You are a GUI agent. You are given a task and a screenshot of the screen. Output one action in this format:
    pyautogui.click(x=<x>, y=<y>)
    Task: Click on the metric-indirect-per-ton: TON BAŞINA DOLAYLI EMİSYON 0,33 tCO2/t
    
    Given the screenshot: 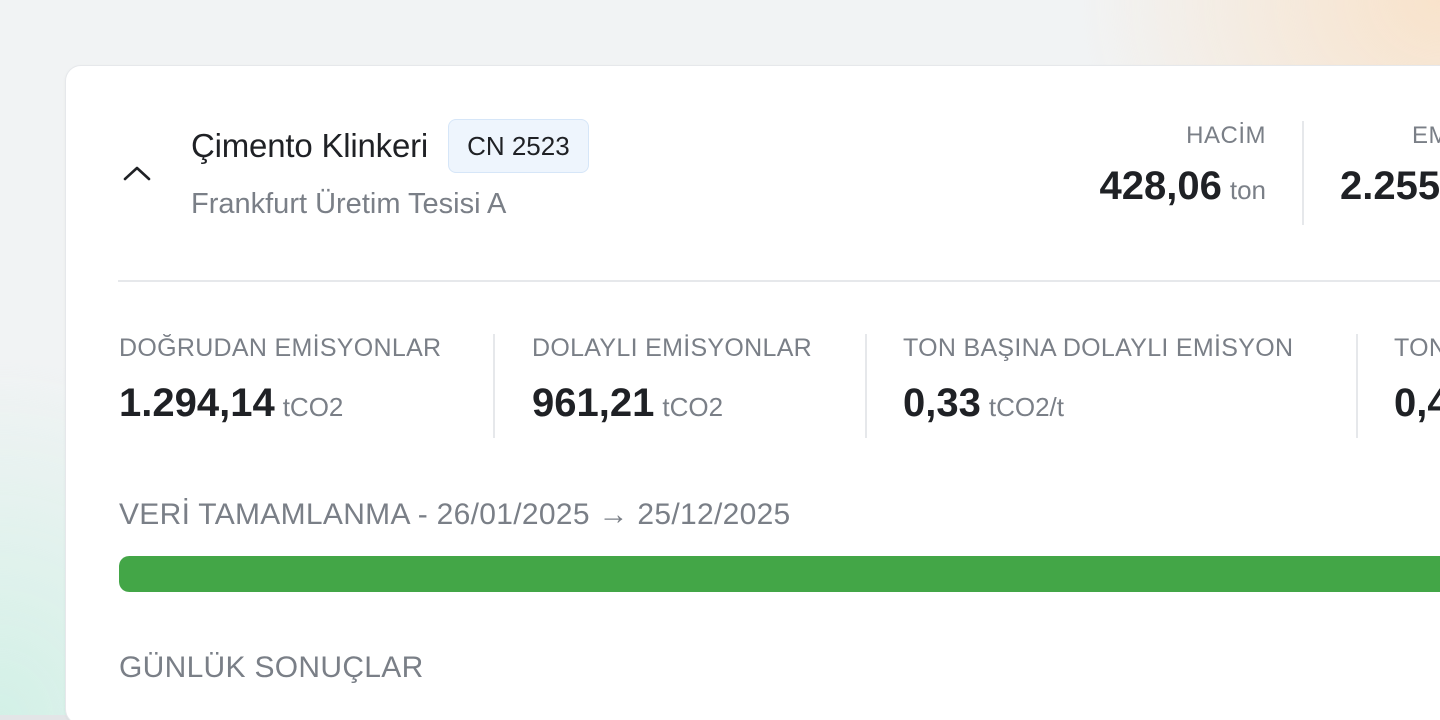 What is the action you would take?
    pyautogui.click(x=1098, y=380)
    